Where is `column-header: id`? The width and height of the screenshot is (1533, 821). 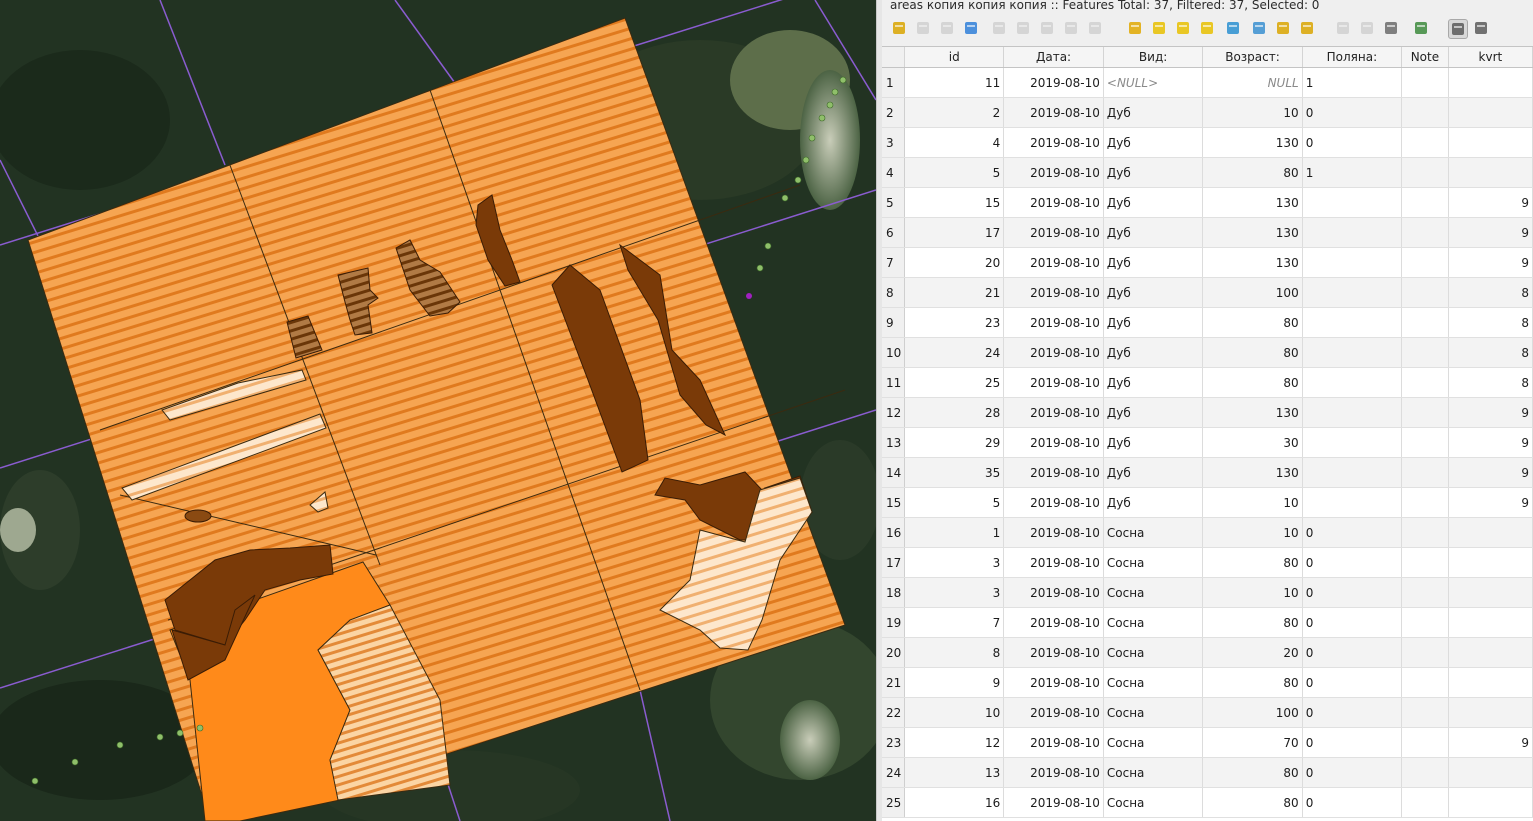
column-header: id is located at coordinates (954, 57).